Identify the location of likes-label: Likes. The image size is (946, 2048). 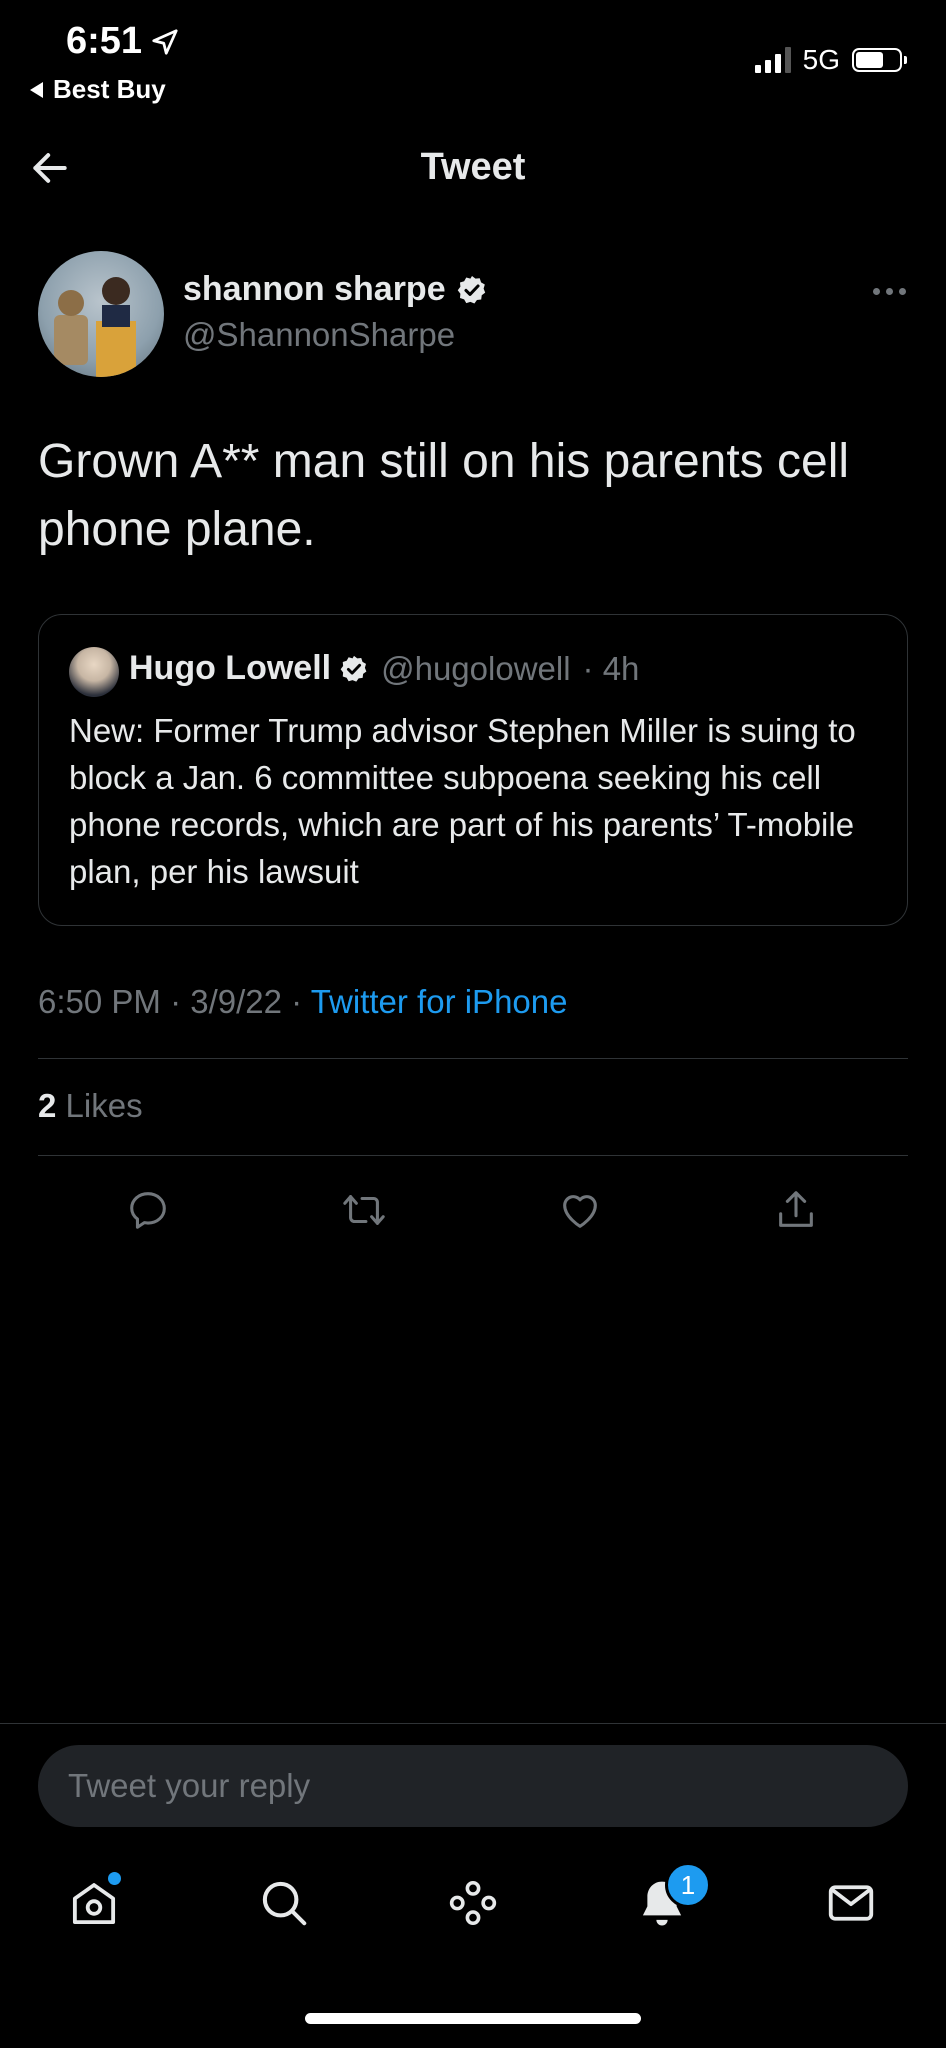
(104, 1105).